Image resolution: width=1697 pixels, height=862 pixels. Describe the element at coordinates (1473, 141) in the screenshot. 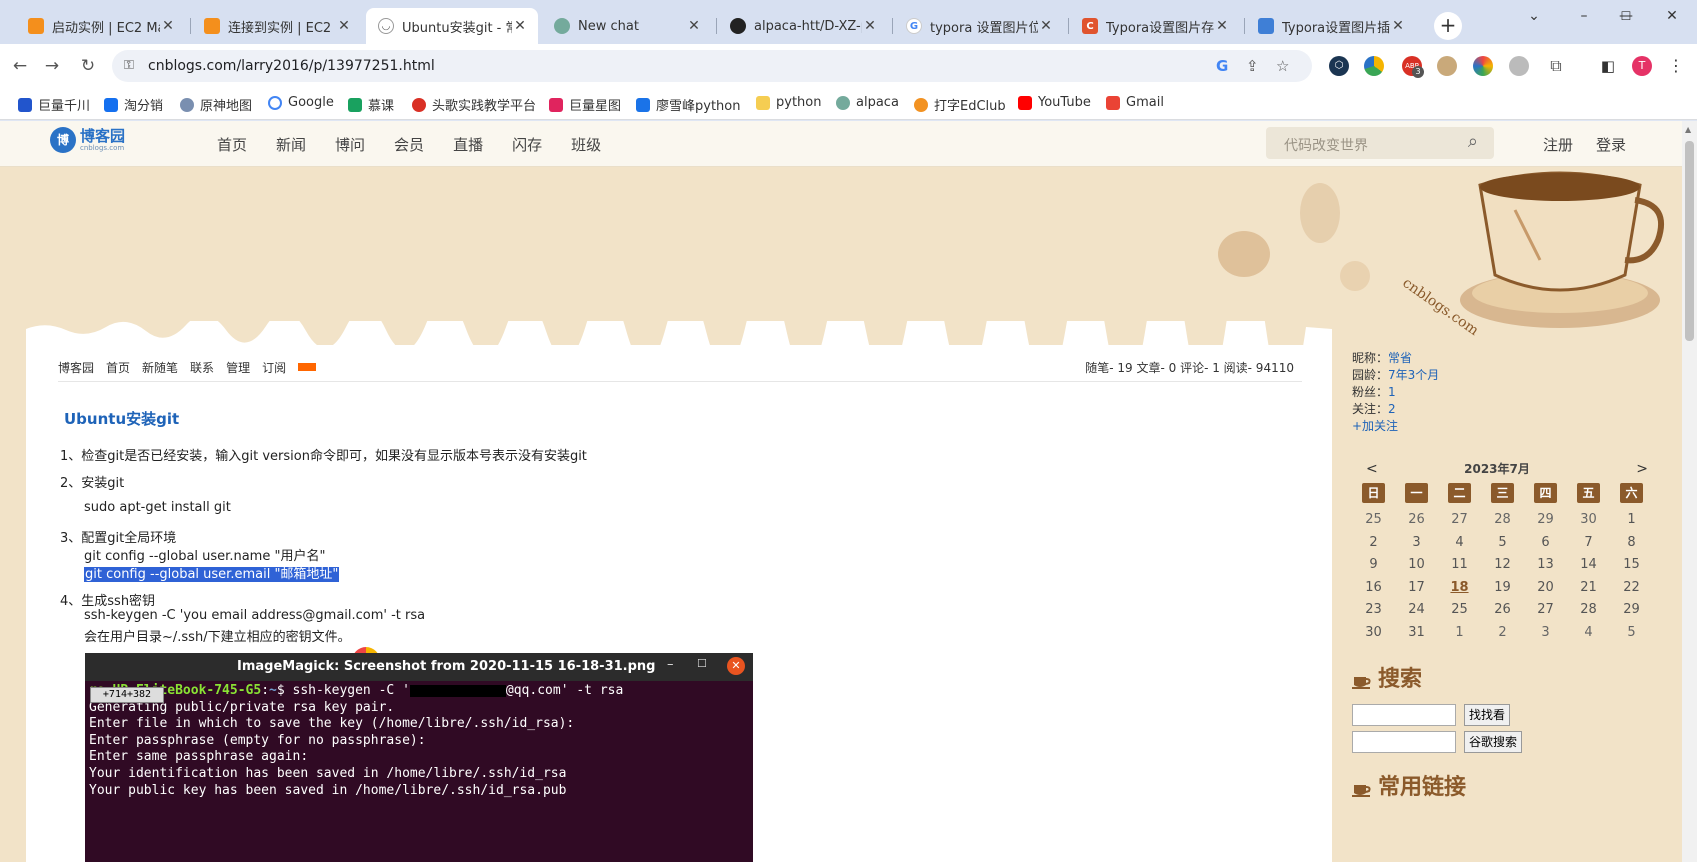

I see `search-icon: ⌕` at that location.